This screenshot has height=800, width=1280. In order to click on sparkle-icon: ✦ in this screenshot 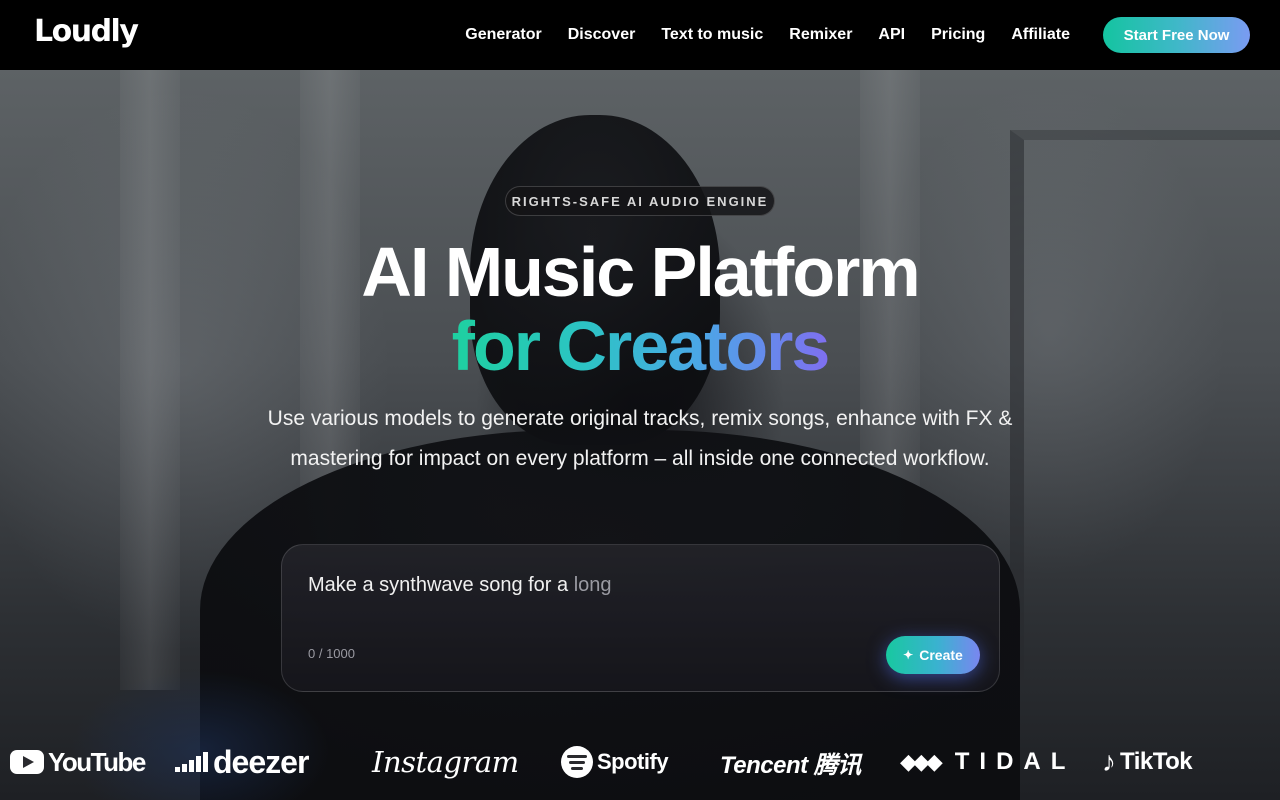, I will do `click(908, 655)`.